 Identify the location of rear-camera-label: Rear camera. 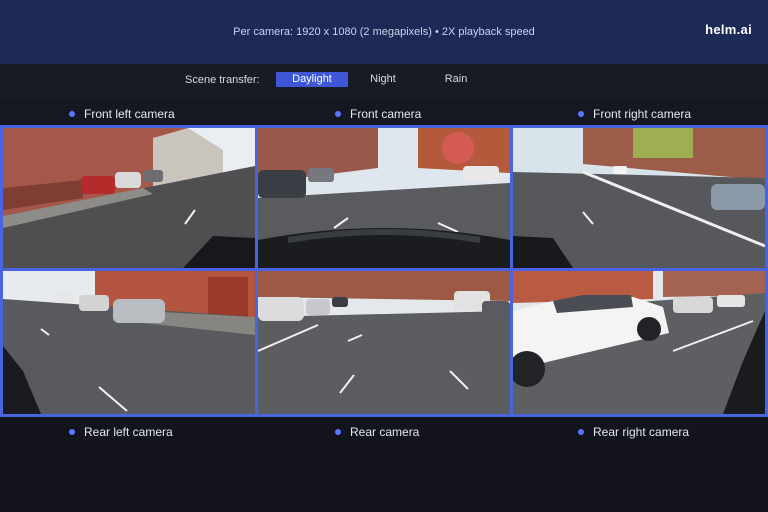
(377, 432).